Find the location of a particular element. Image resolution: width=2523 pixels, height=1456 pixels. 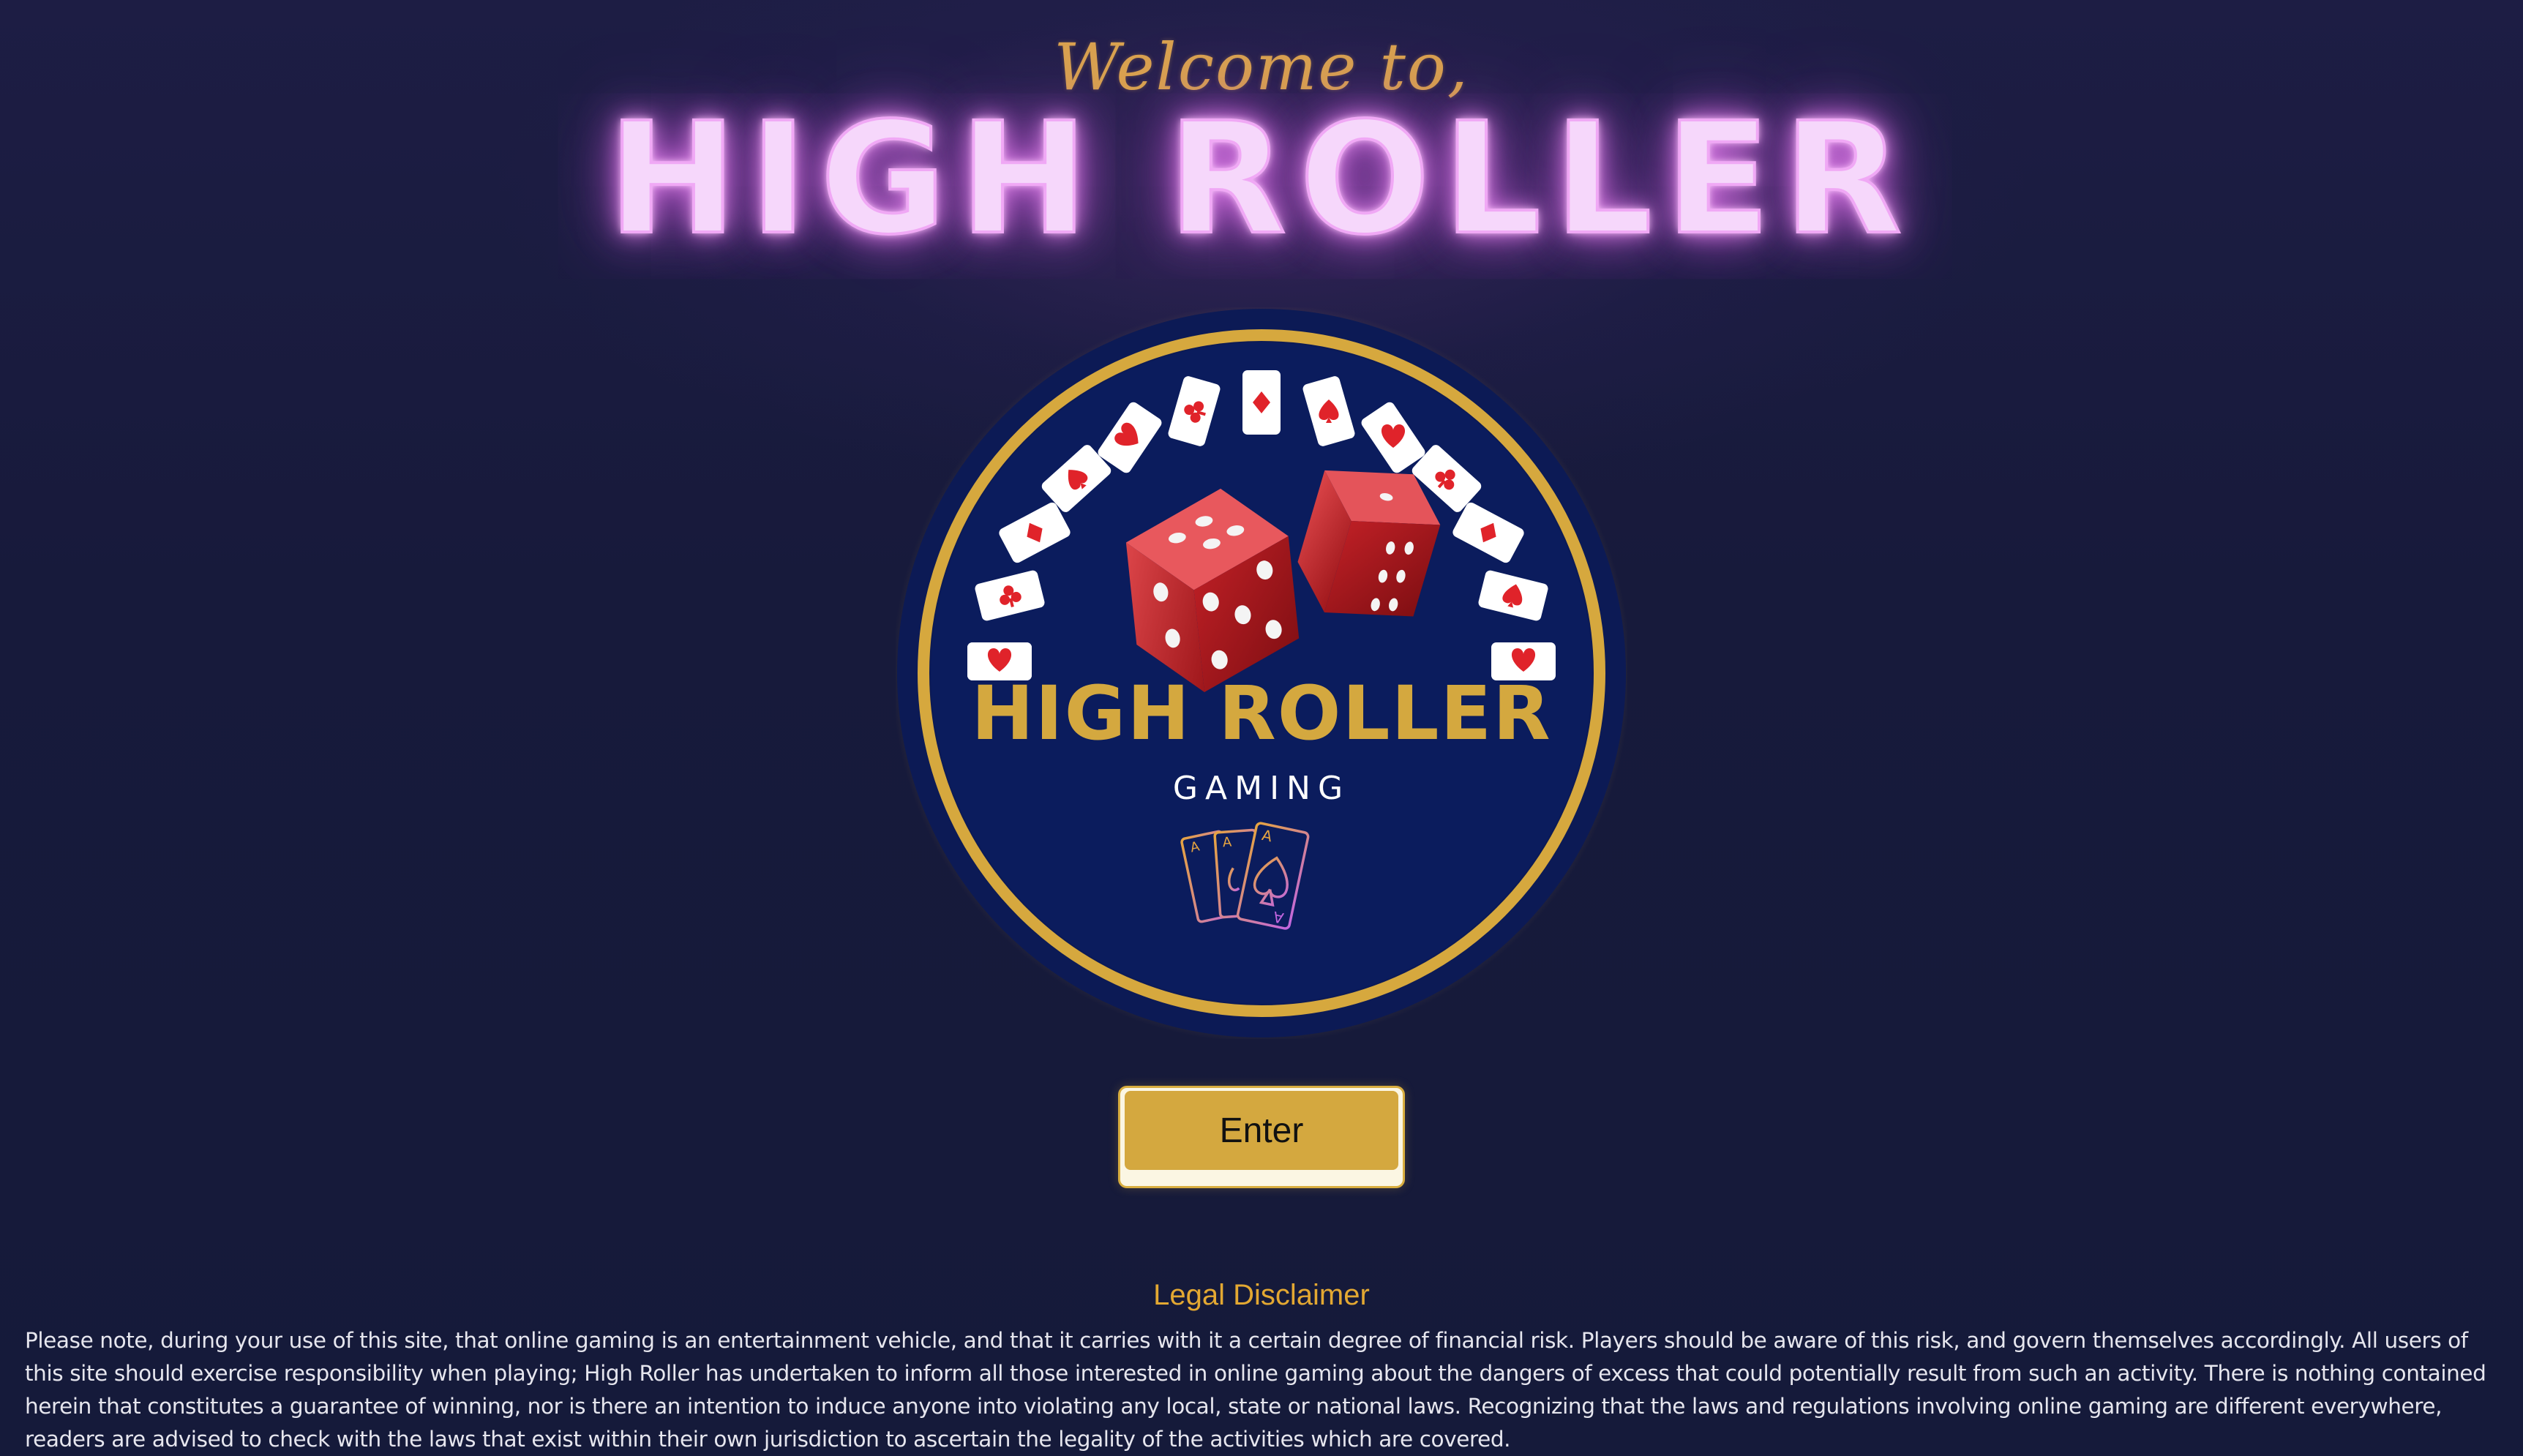

neon-title: HIGH ROLLER is located at coordinates (1261, 179).